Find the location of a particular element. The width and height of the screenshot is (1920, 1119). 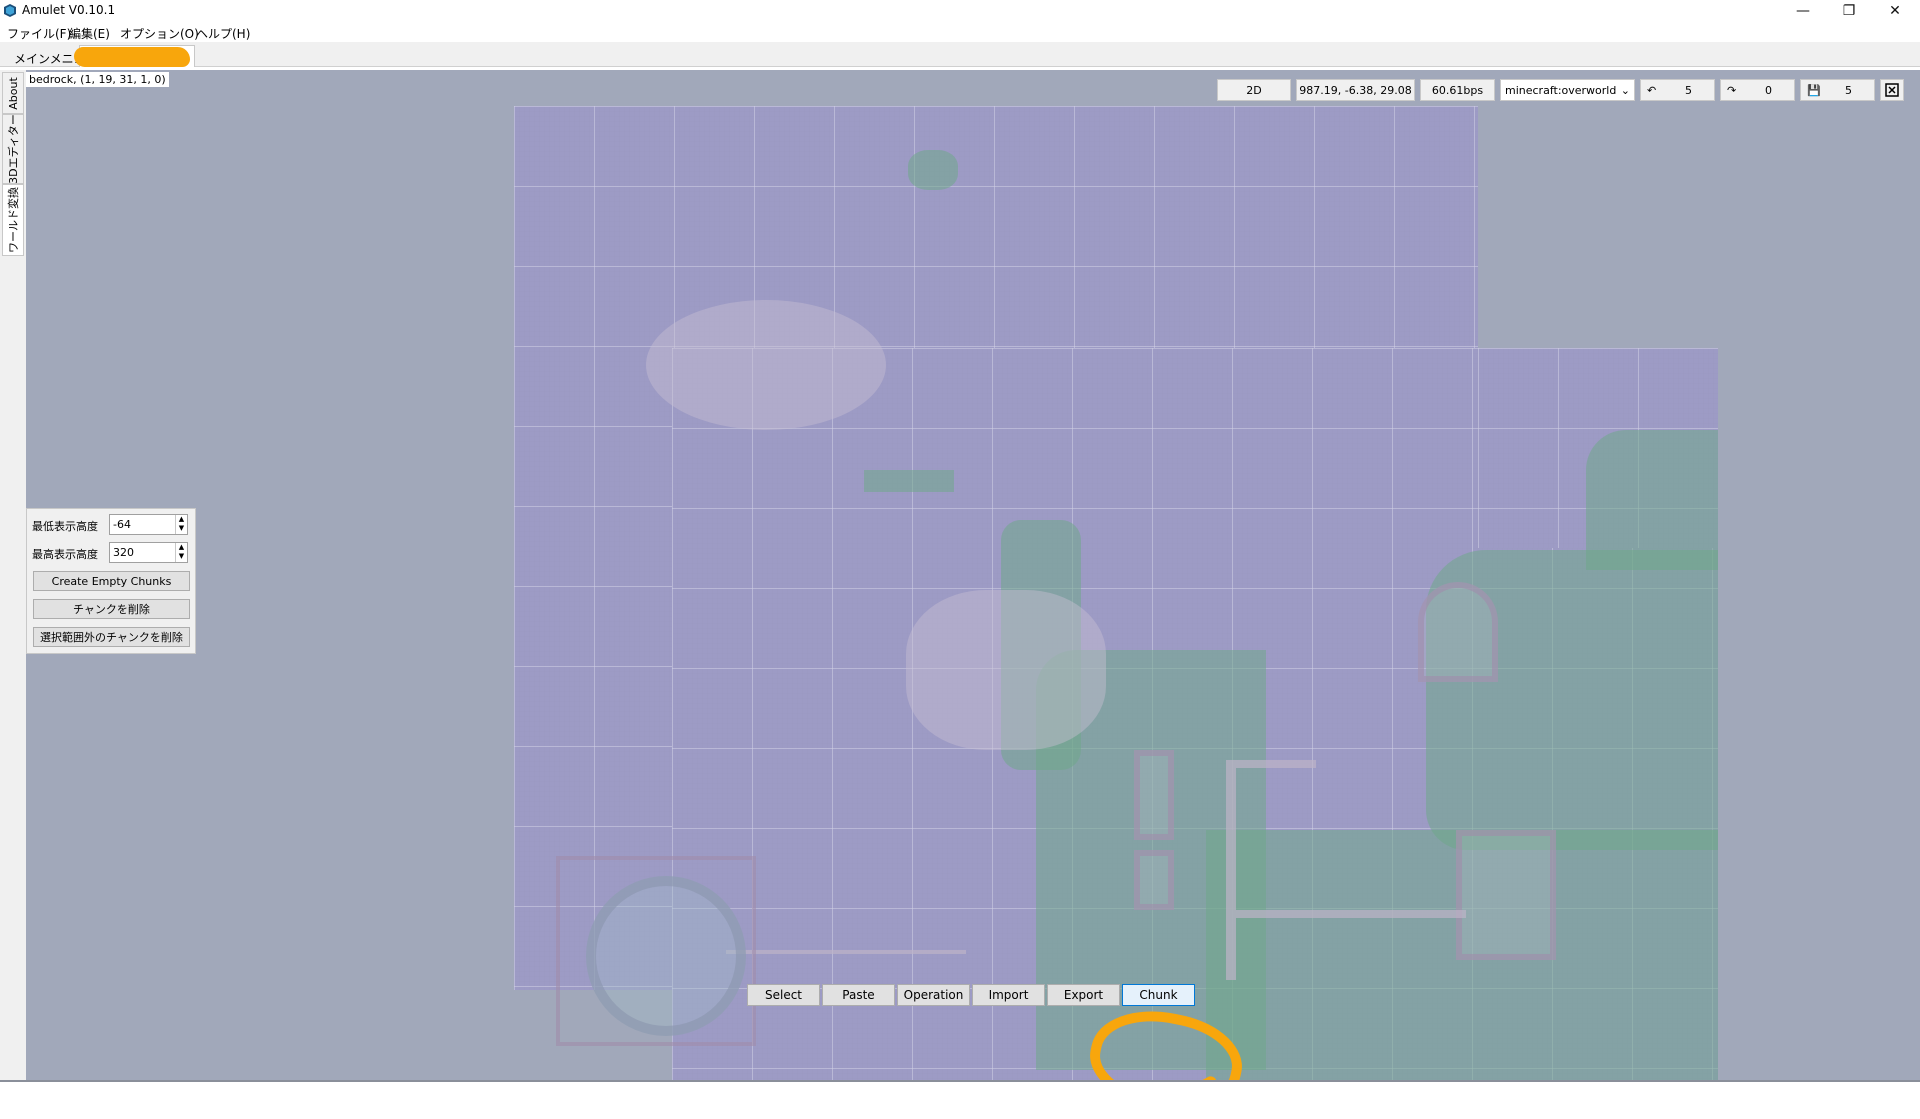

menu-edit: 編集(E) is located at coordinates (89, 33).